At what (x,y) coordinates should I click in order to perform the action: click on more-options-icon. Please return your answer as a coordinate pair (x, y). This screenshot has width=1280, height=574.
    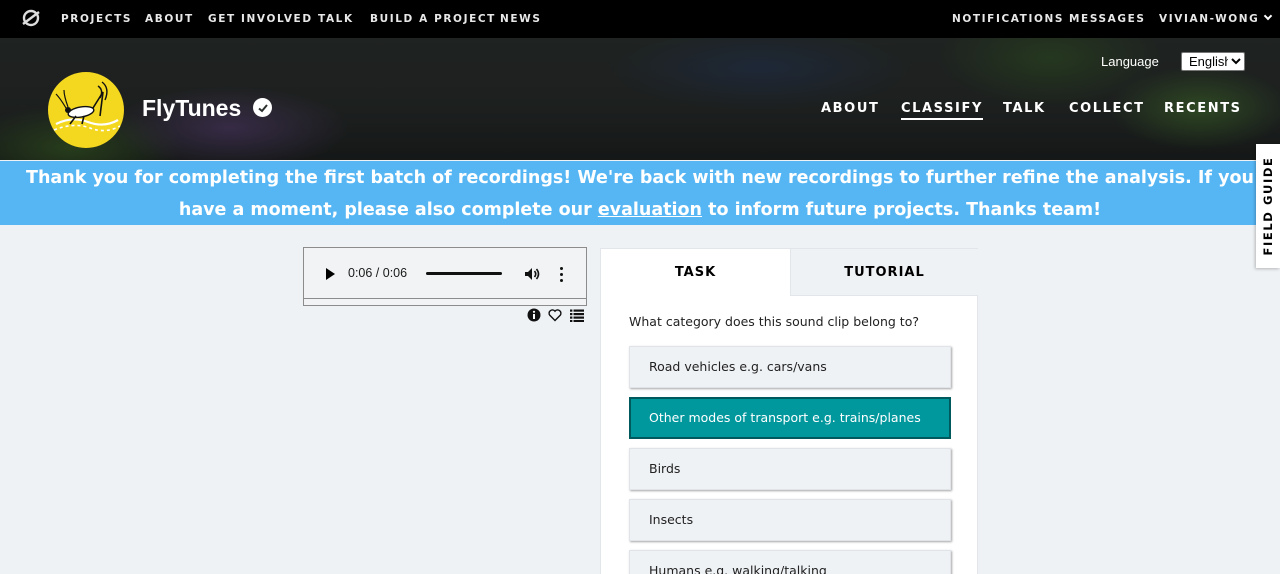
    Looking at the image, I should click on (561, 274).